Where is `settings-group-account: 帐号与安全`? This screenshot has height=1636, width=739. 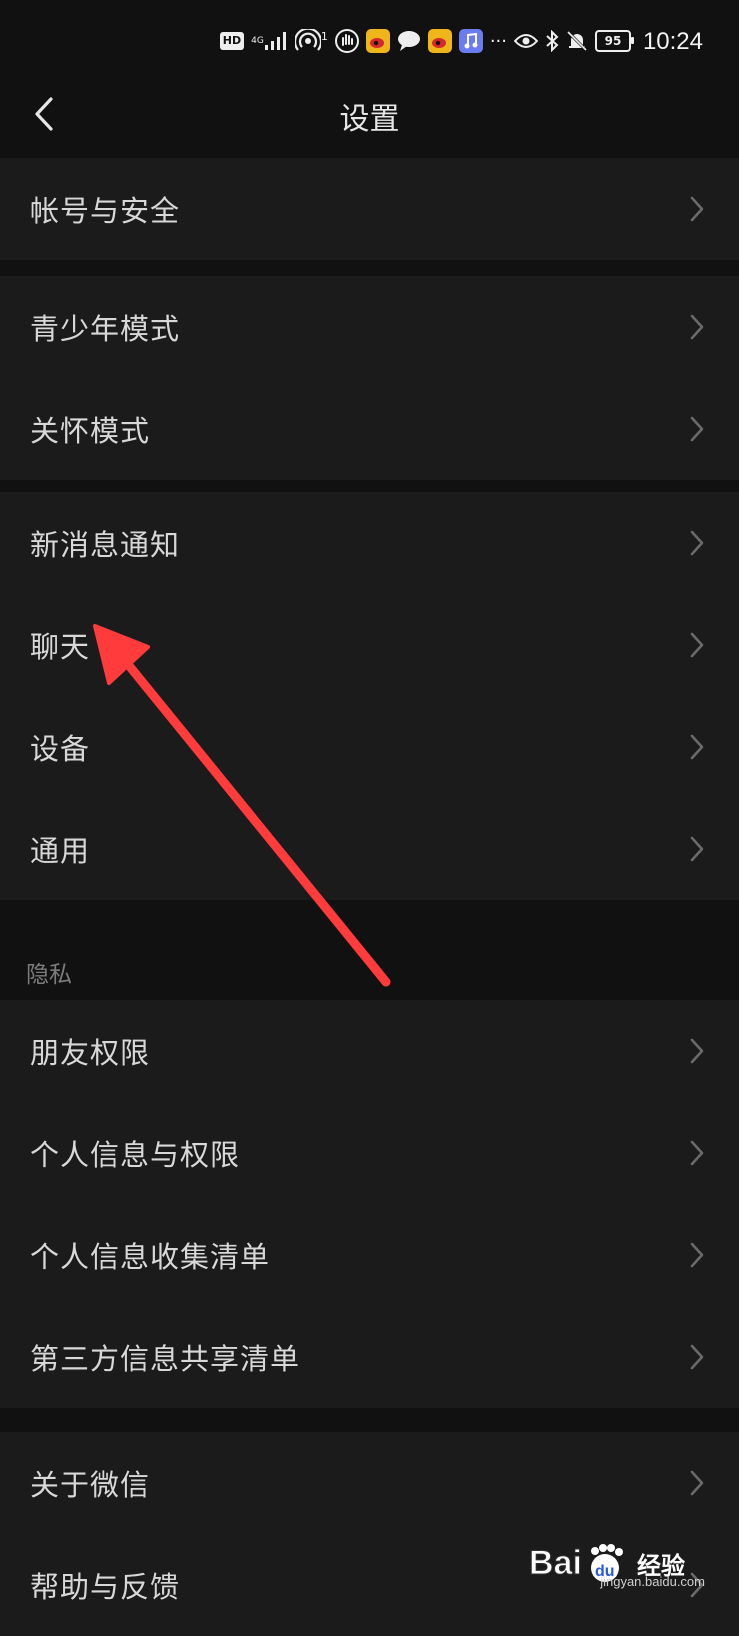
settings-group-account: 帐号与安全 is located at coordinates (369, 209).